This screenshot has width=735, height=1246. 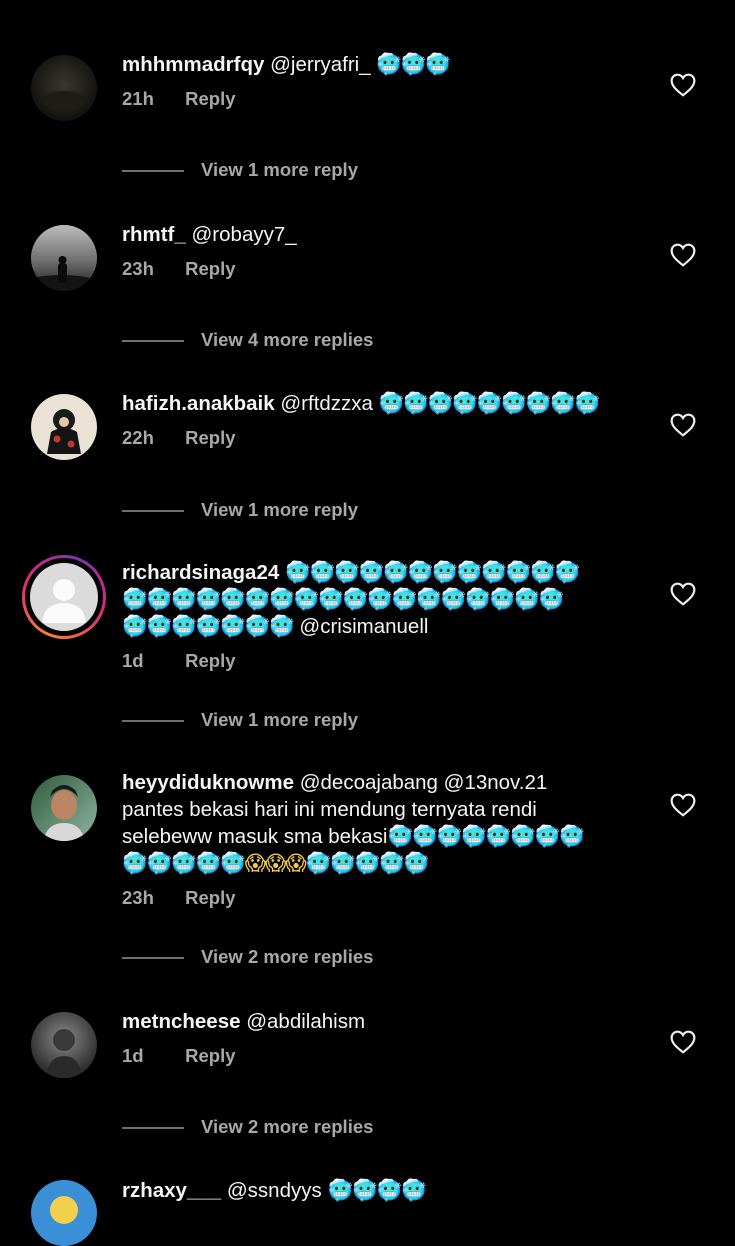 What do you see at coordinates (198, 403) in the screenshot?
I see `comment-username: hafizh.anakbaik` at bounding box center [198, 403].